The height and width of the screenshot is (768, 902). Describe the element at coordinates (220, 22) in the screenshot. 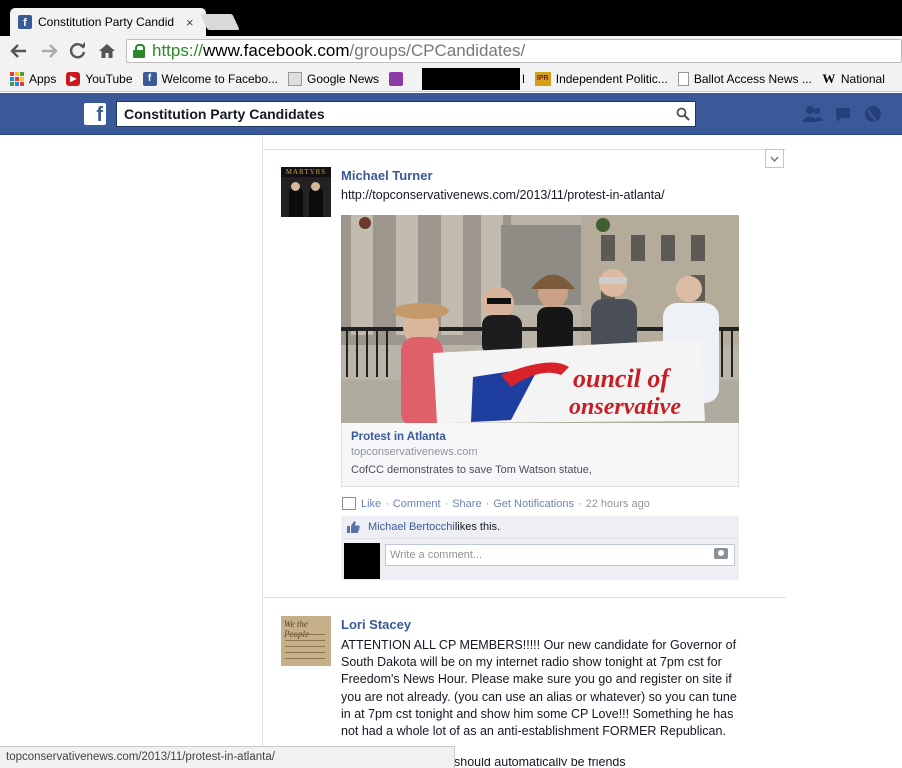

I see `new-tab-button` at that location.